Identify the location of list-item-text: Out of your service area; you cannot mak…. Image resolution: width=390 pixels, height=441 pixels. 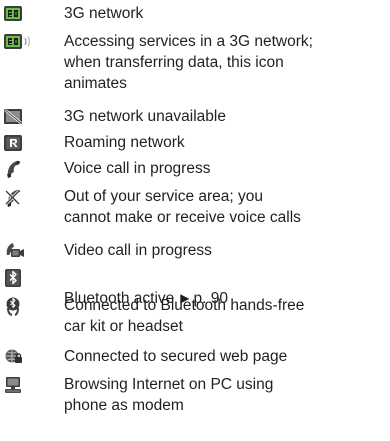
(182, 207).